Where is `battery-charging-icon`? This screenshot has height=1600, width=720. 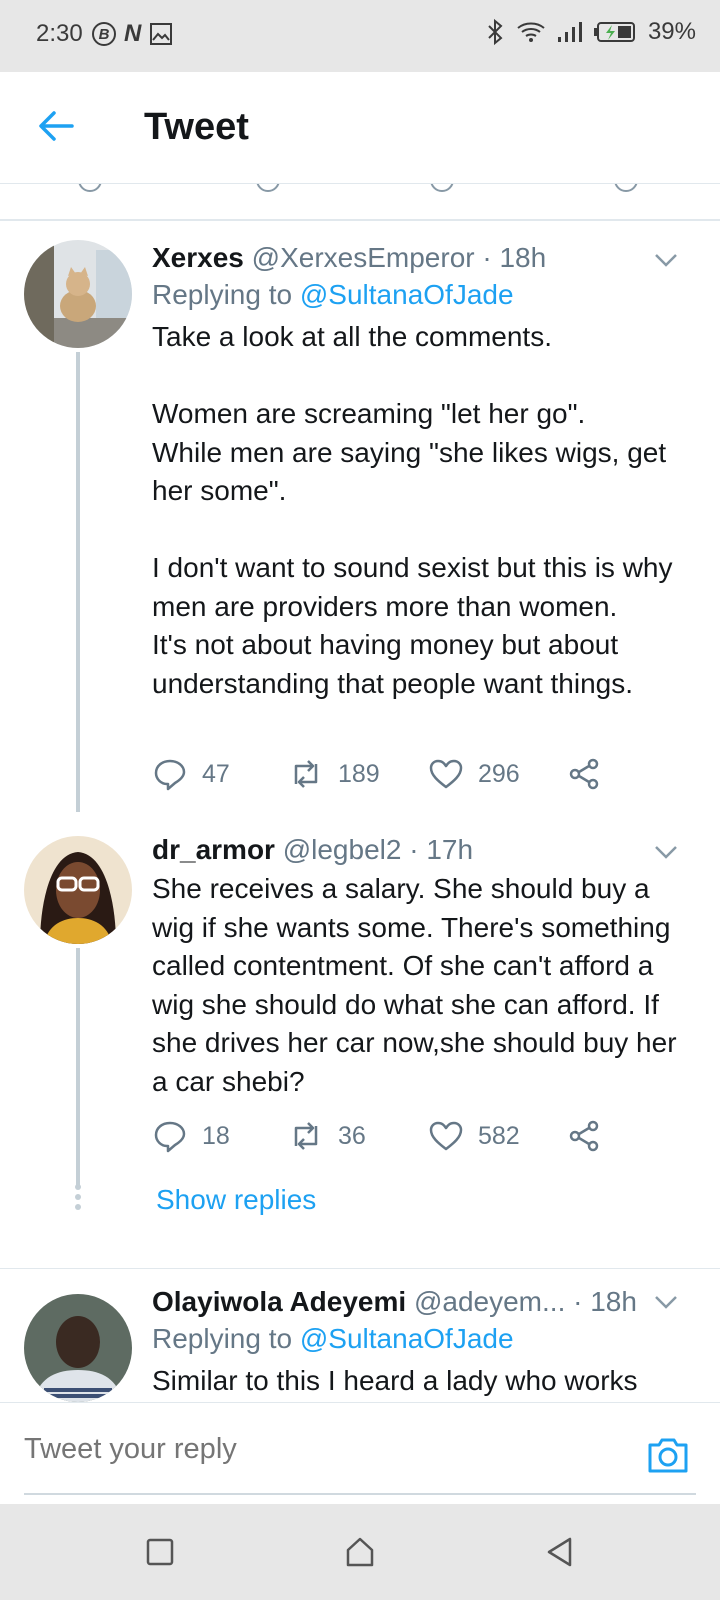
battery-charging-icon is located at coordinates (614, 32).